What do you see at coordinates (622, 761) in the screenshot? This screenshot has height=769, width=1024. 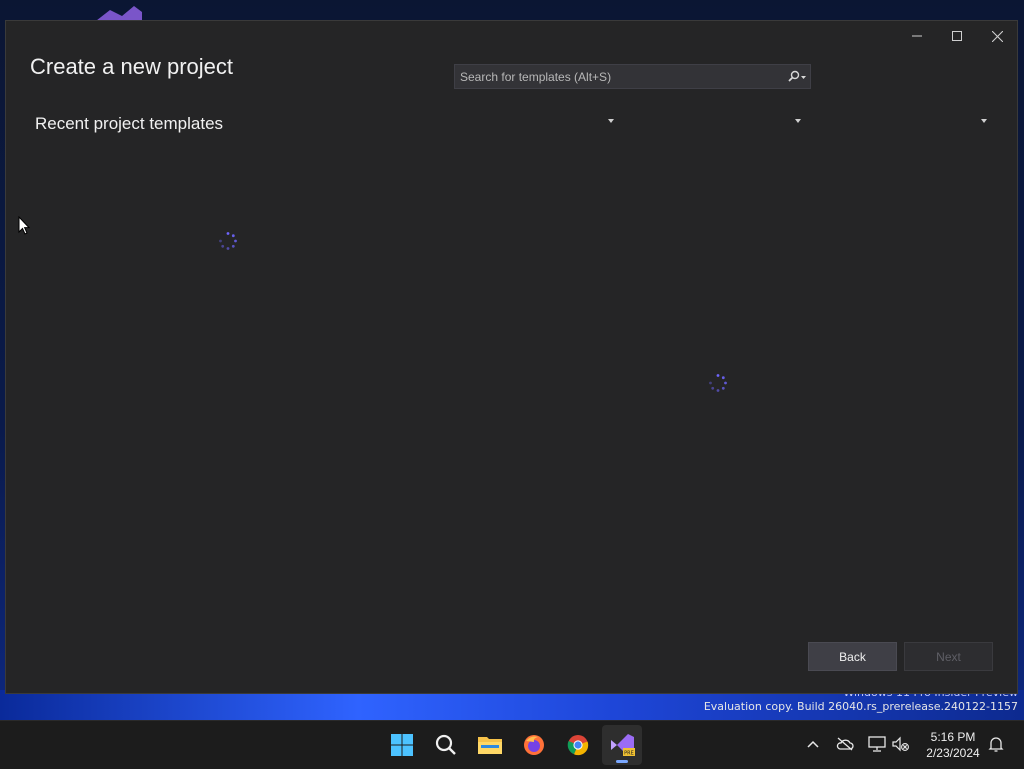 I see `active-app-indicator` at bounding box center [622, 761].